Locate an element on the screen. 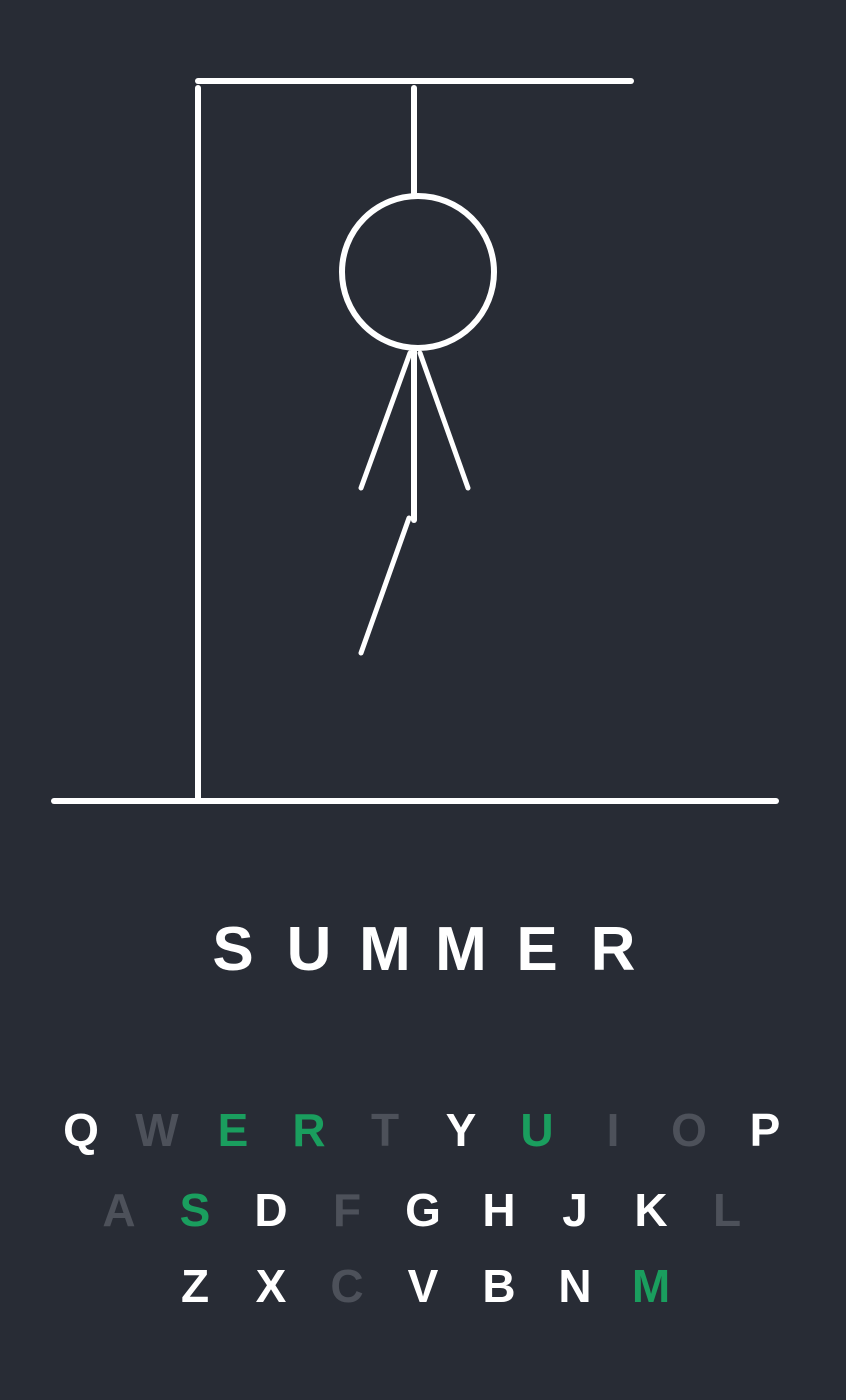  key-m: M is located at coordinates (651, 1286).